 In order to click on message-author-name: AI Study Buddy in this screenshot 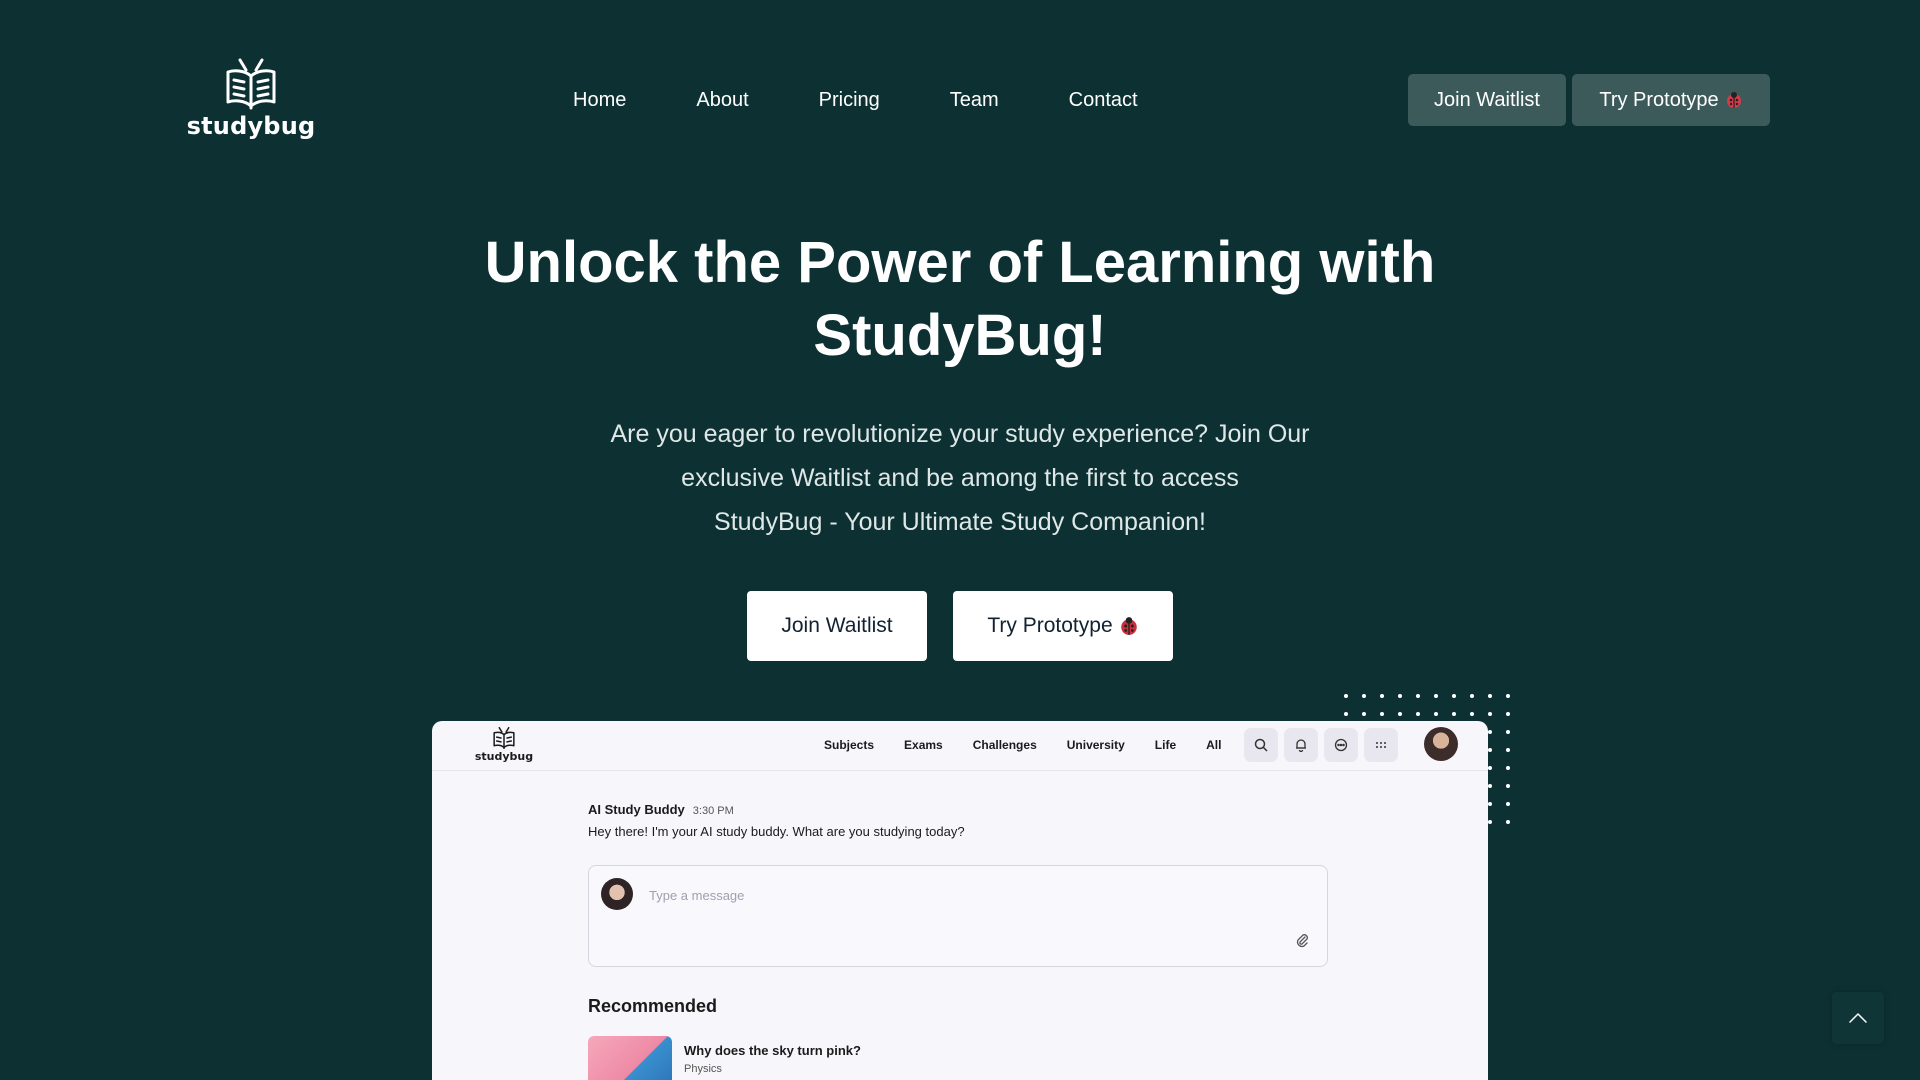, I will do `click(636, 809)`.